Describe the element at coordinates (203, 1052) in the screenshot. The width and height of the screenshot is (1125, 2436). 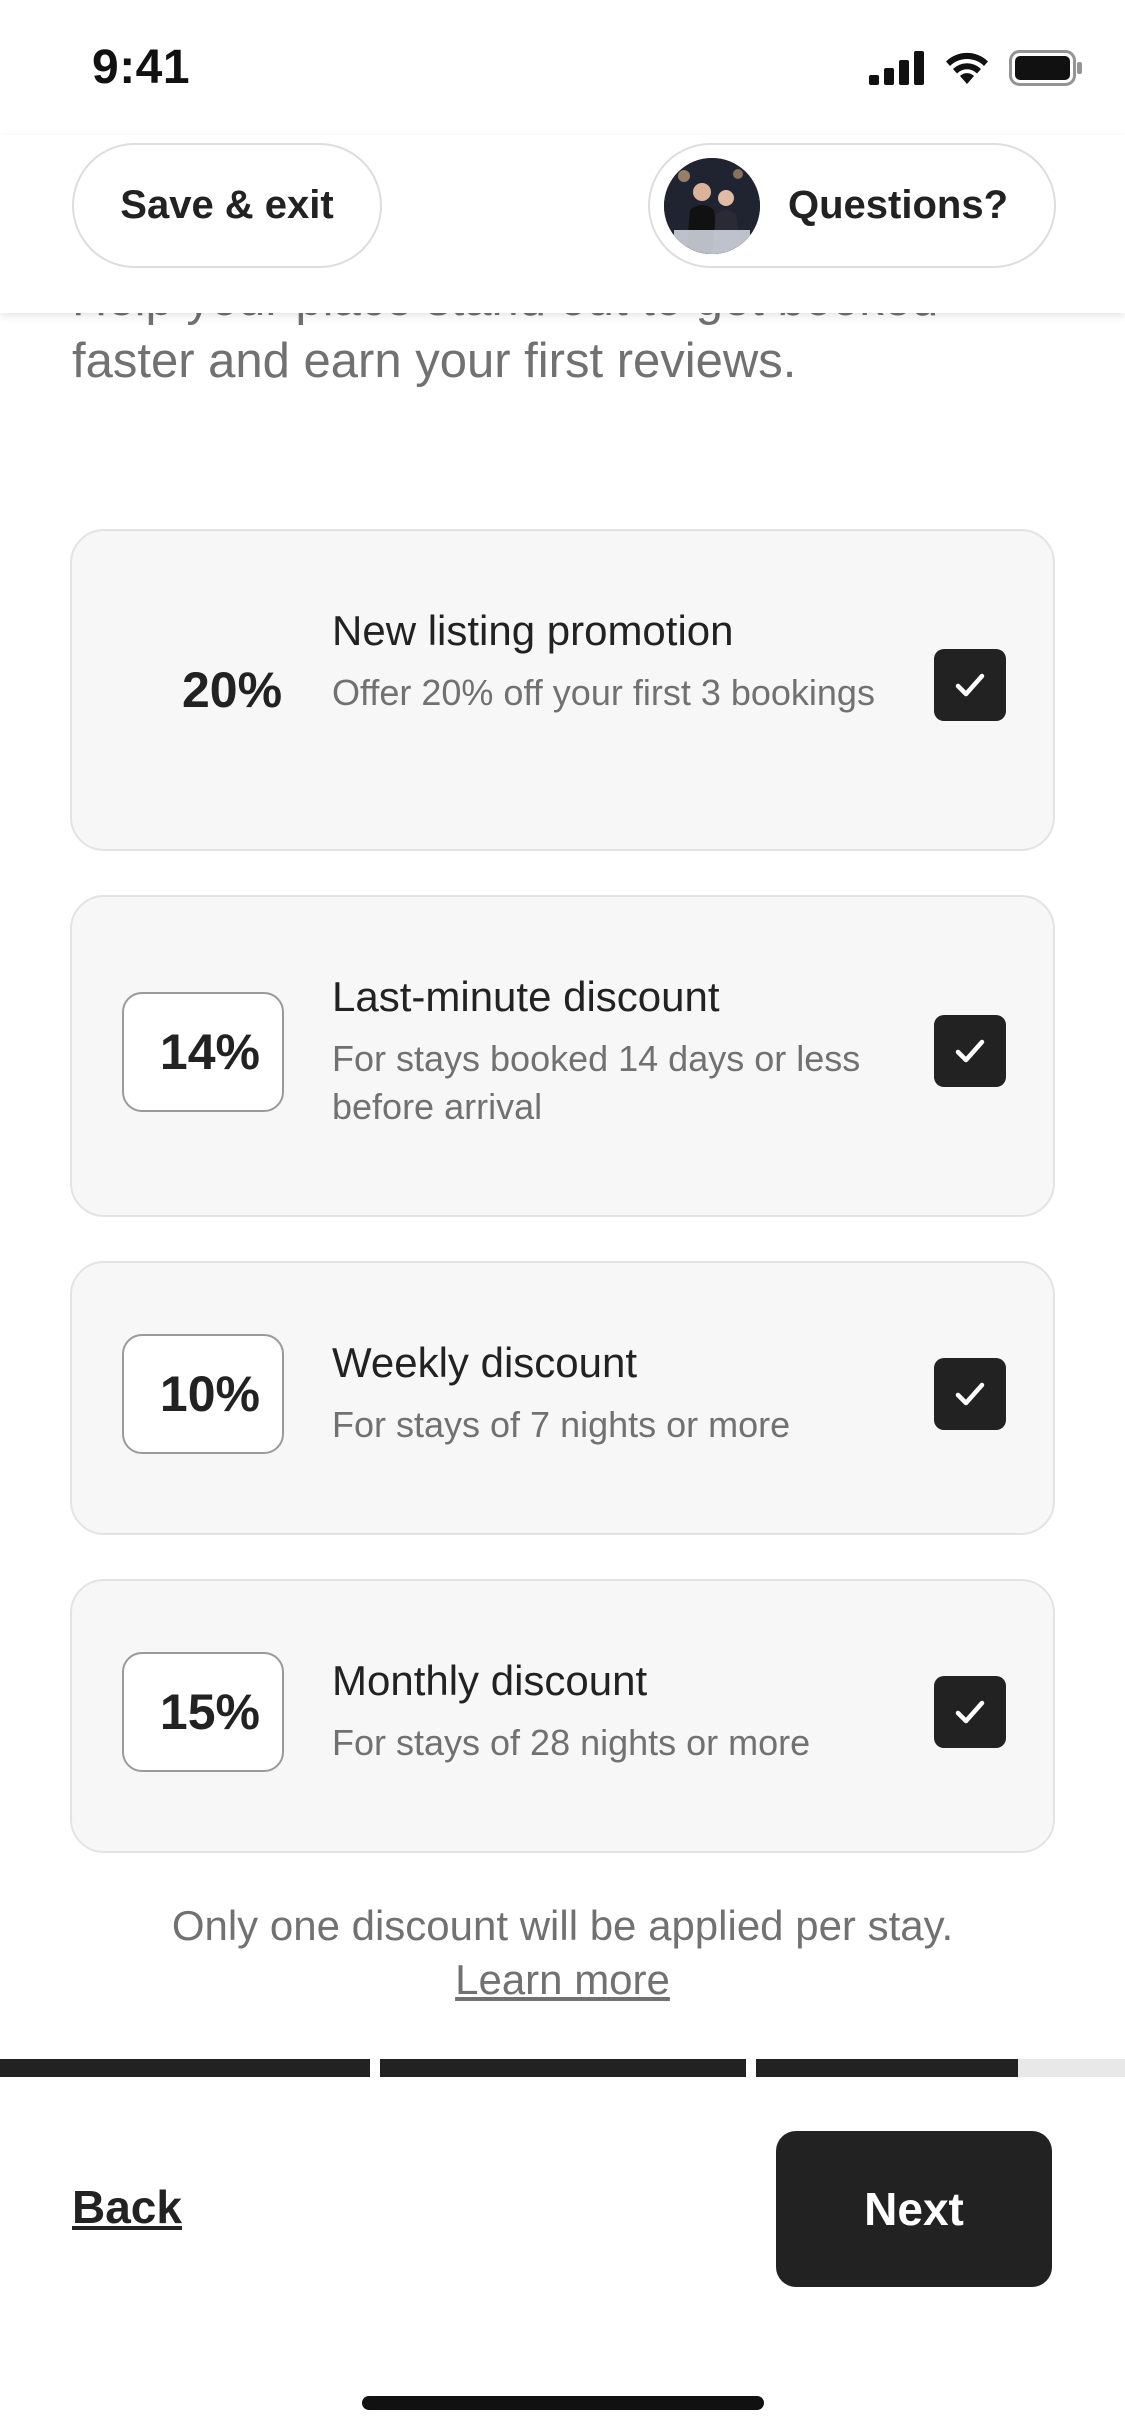
I see `discount-percent-input: 14%` at that location.